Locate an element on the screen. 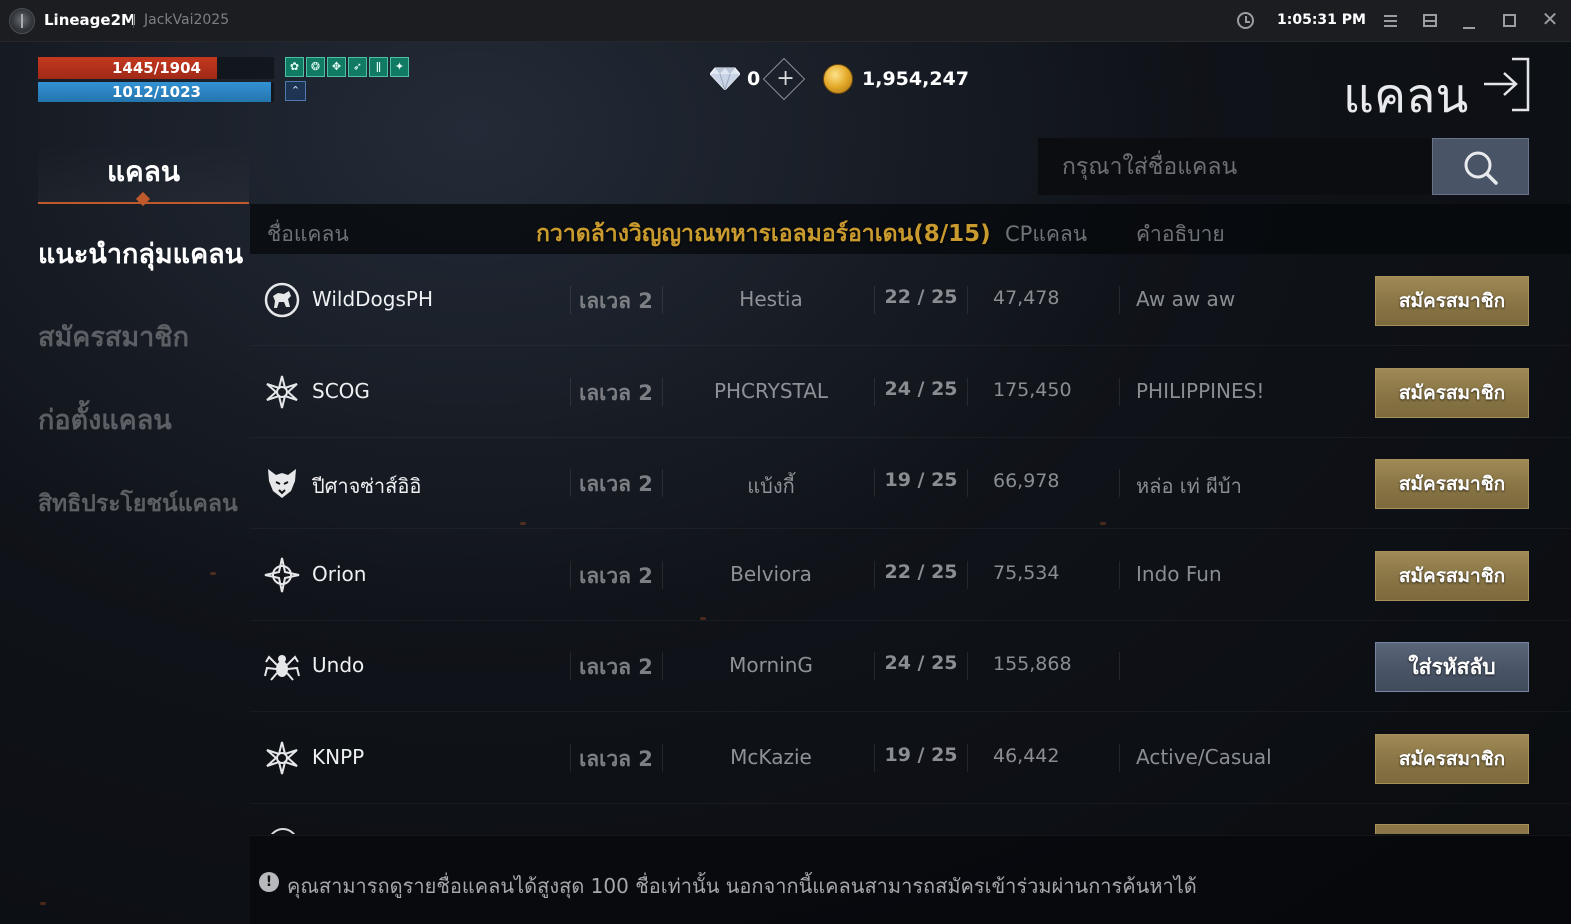  add-diamond-button: + is located at coordinates (784, 79).